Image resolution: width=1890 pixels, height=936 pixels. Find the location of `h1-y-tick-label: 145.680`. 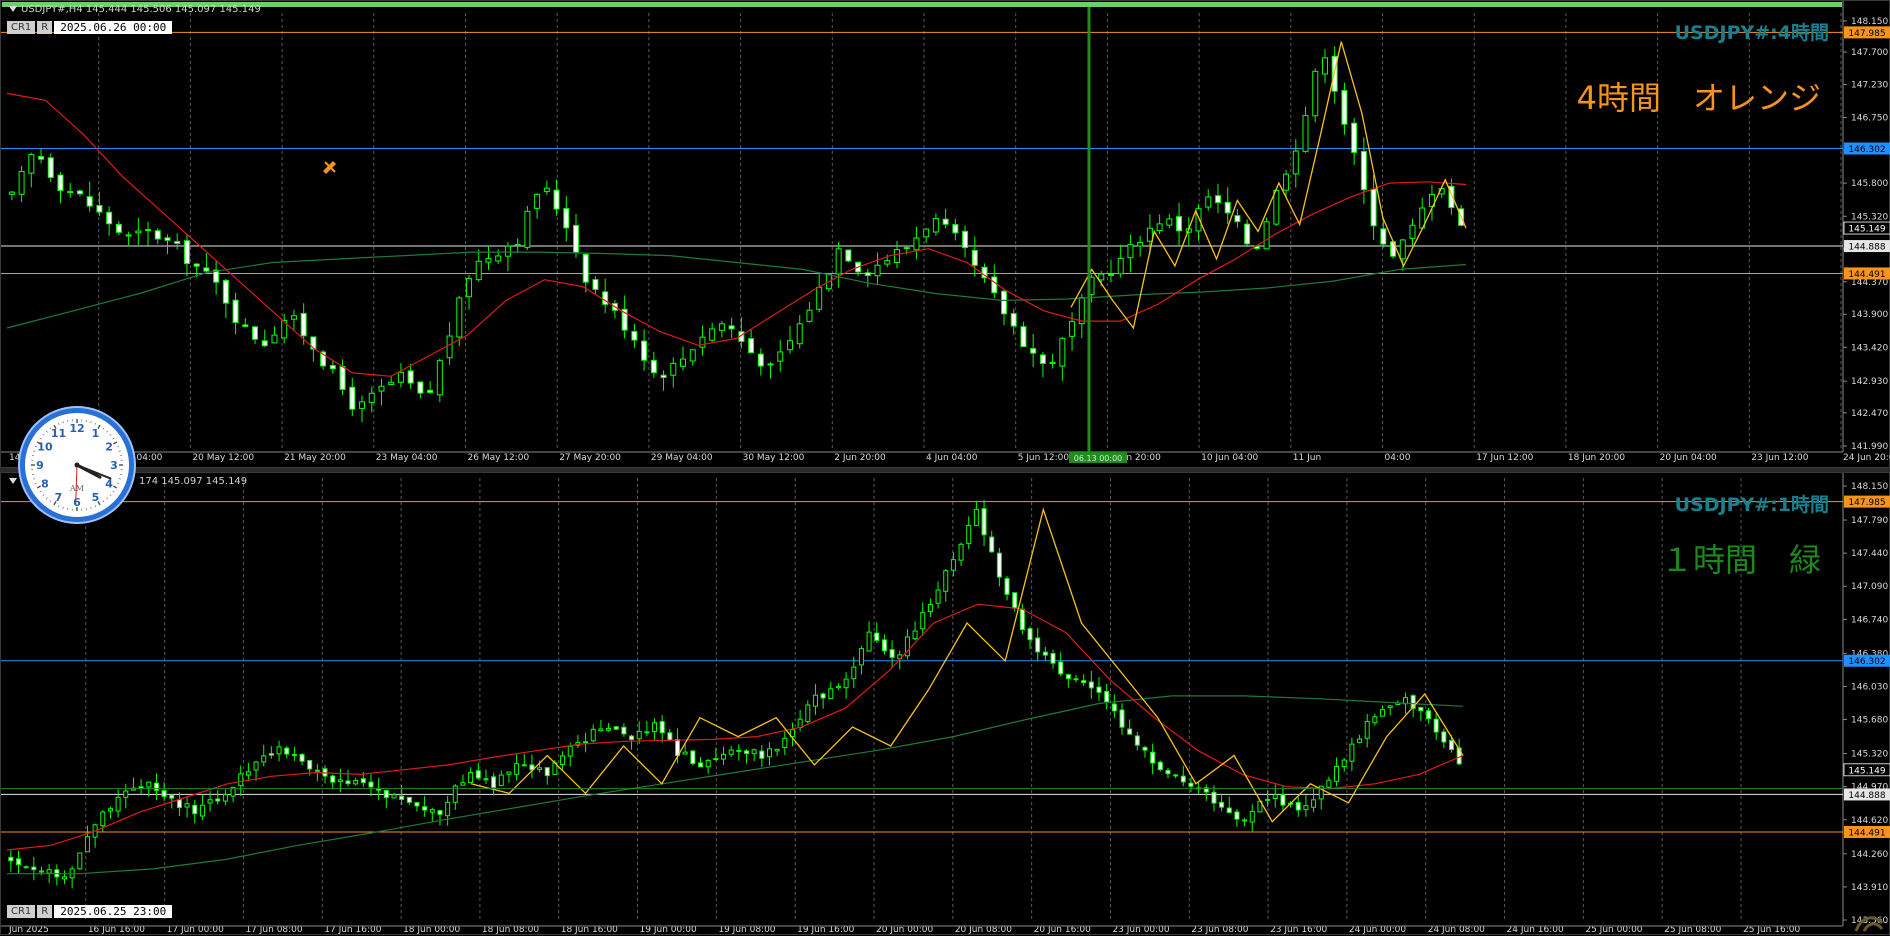

h1-y-tick-label: 145.680 is located at coordinates (1869, 721).